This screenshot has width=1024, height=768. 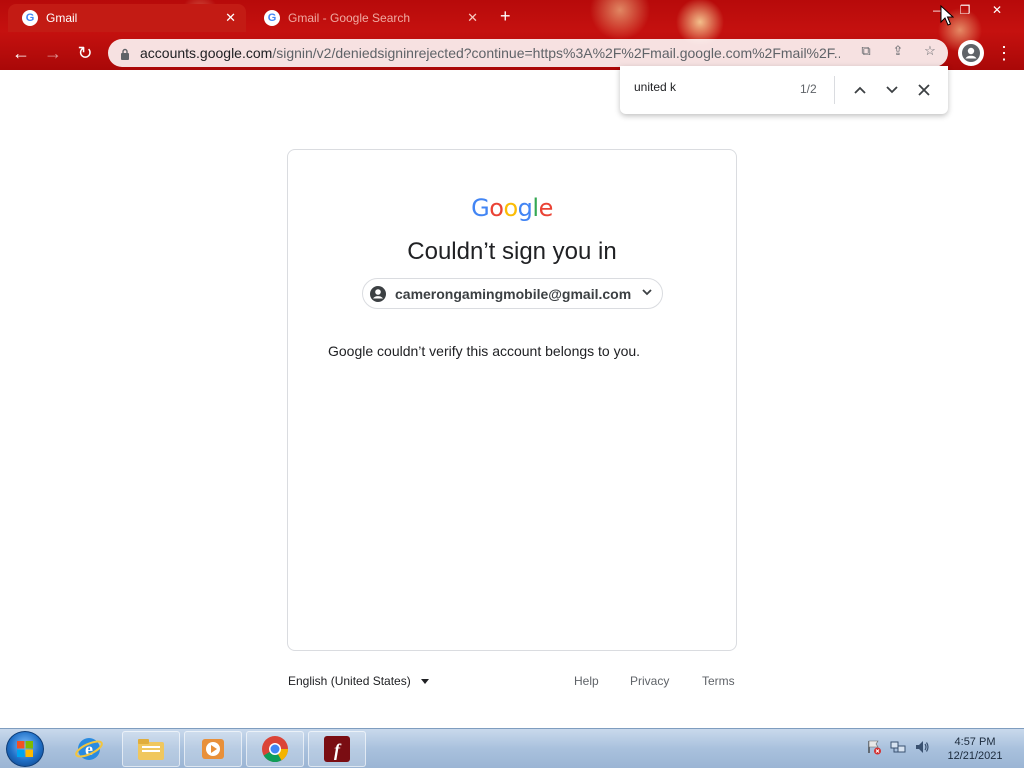 I want to click on find-bar: 1/2, so click(x=784, y=90).